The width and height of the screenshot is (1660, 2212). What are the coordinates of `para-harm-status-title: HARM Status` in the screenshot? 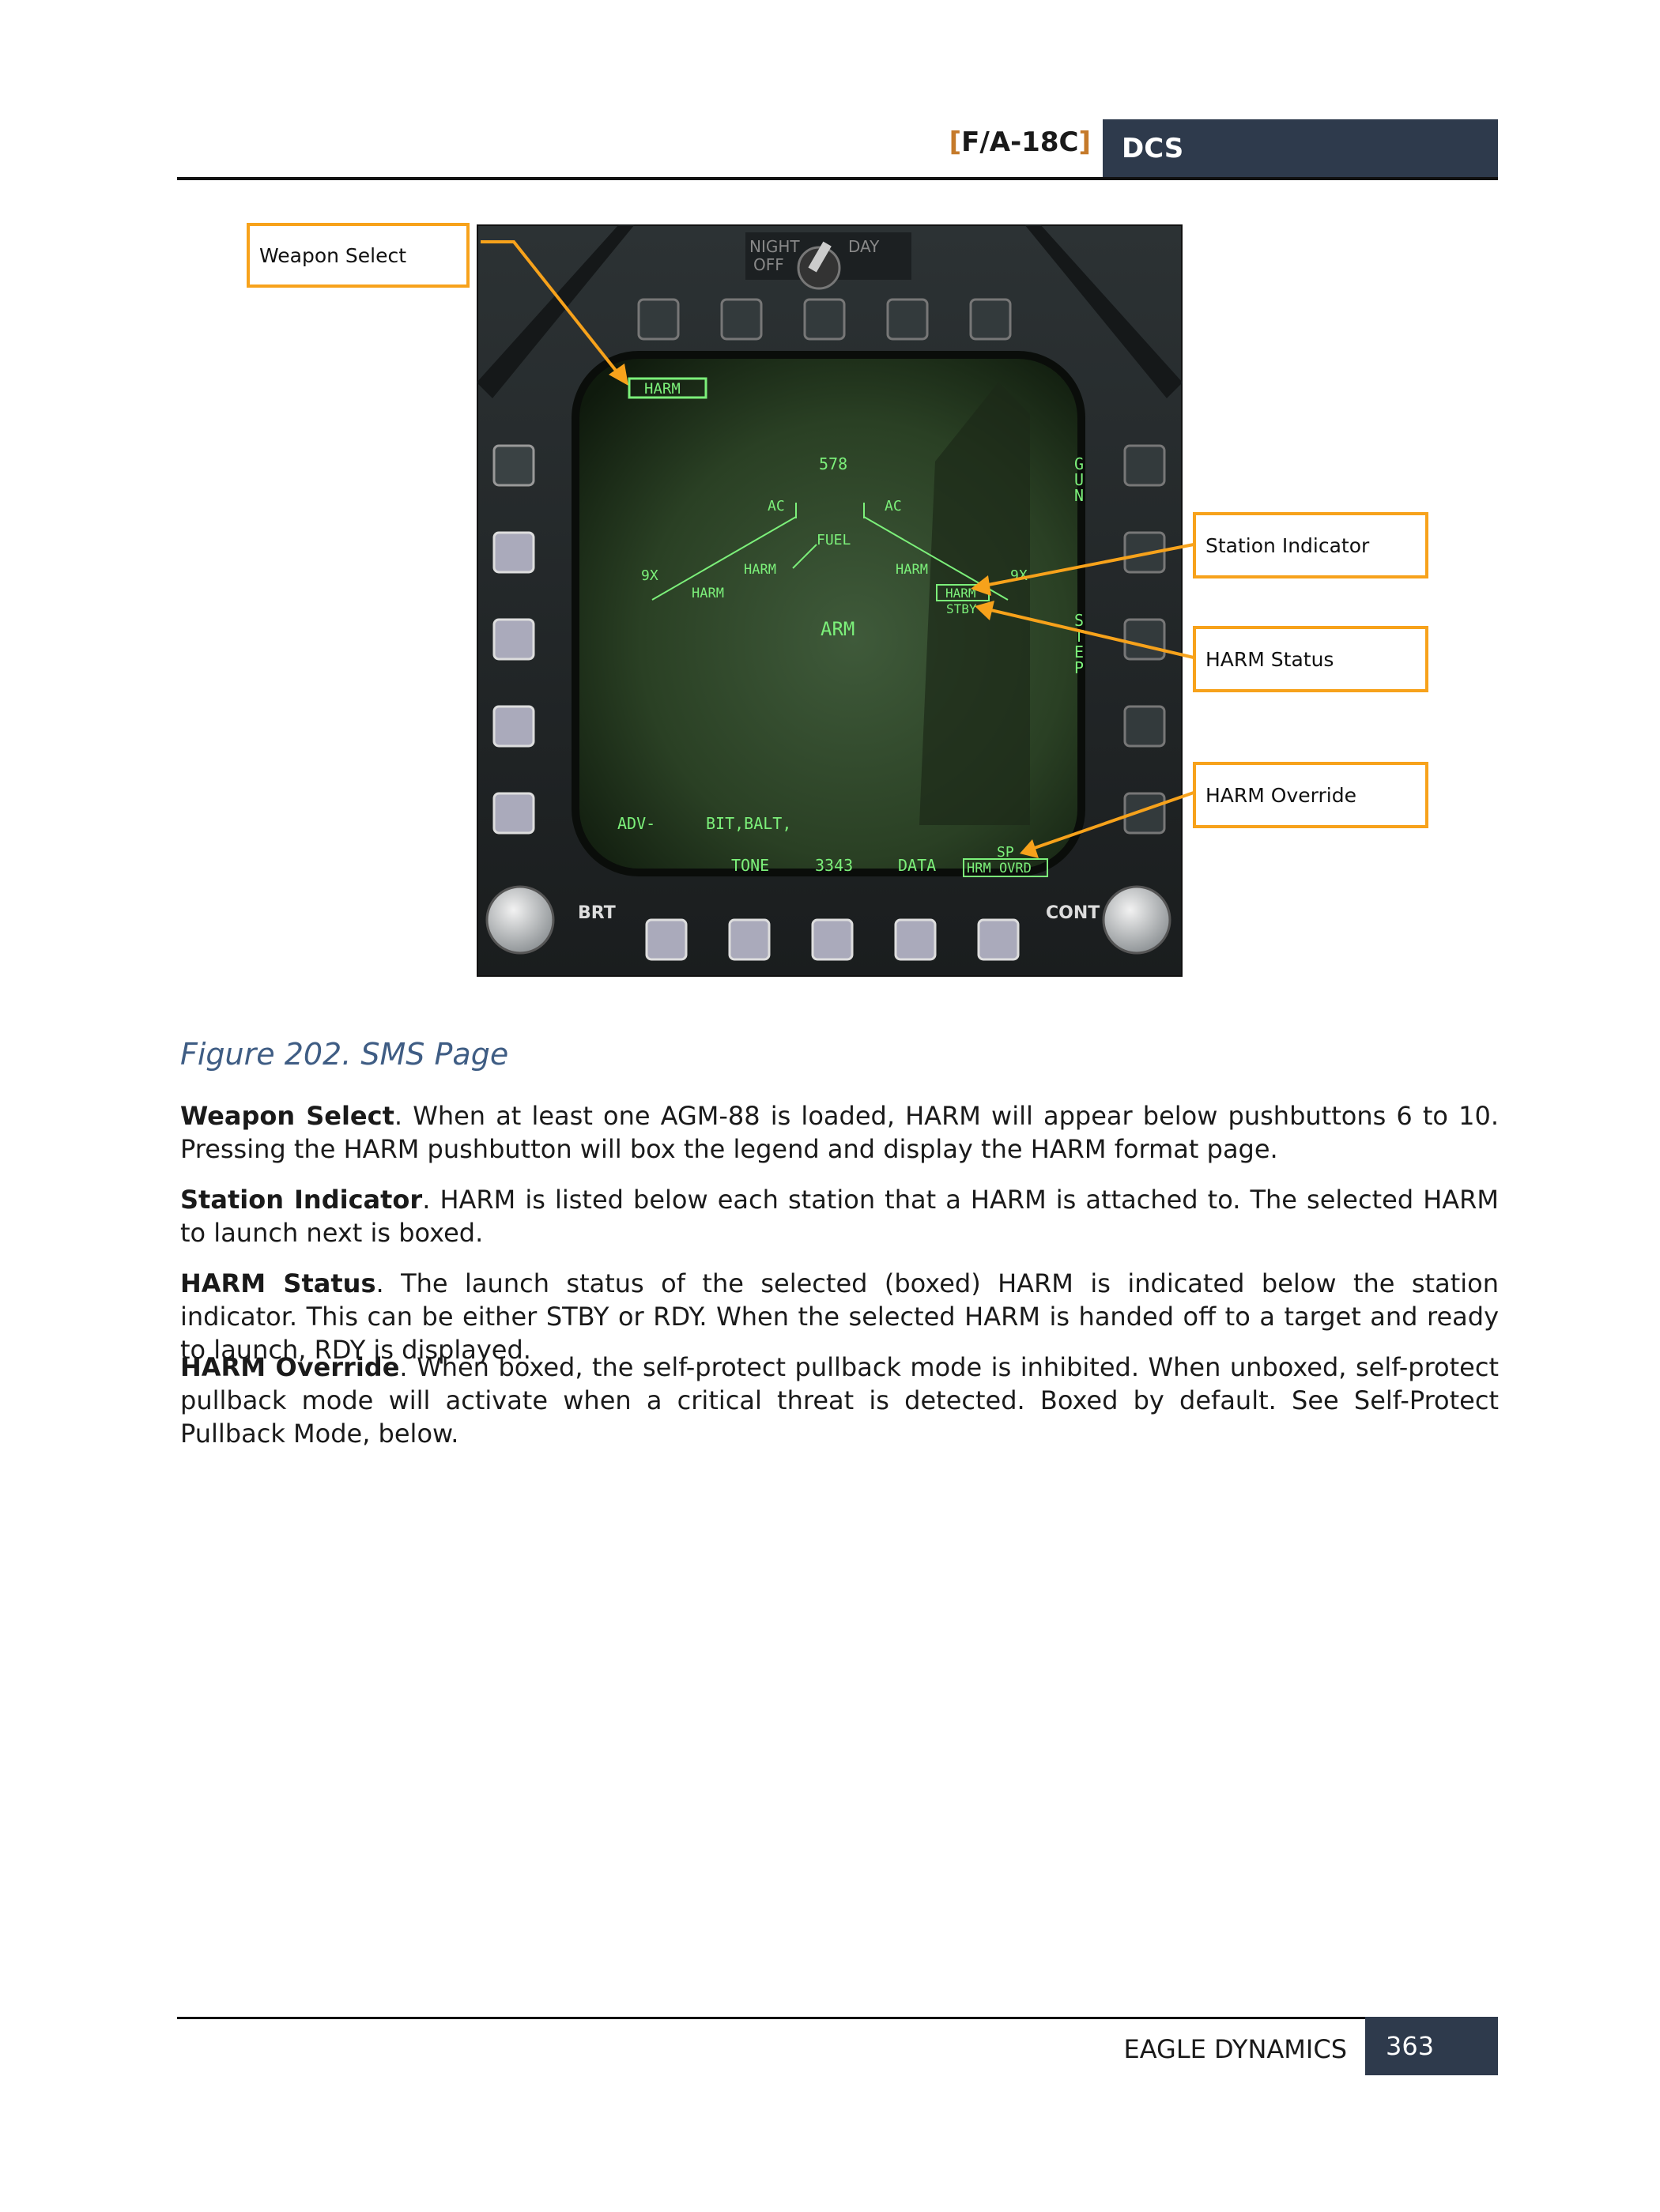 It's located at (278, 1283).